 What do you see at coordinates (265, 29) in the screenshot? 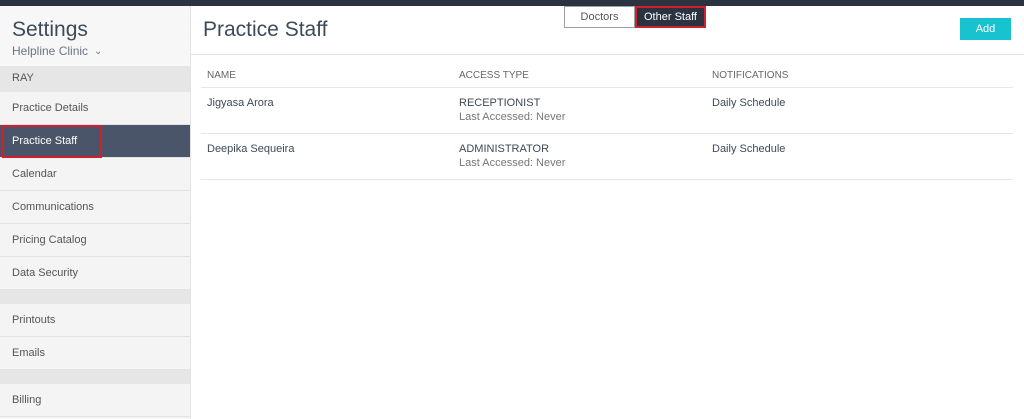
I see `page-title: Practice Staff` at bounding box center [265, 29].